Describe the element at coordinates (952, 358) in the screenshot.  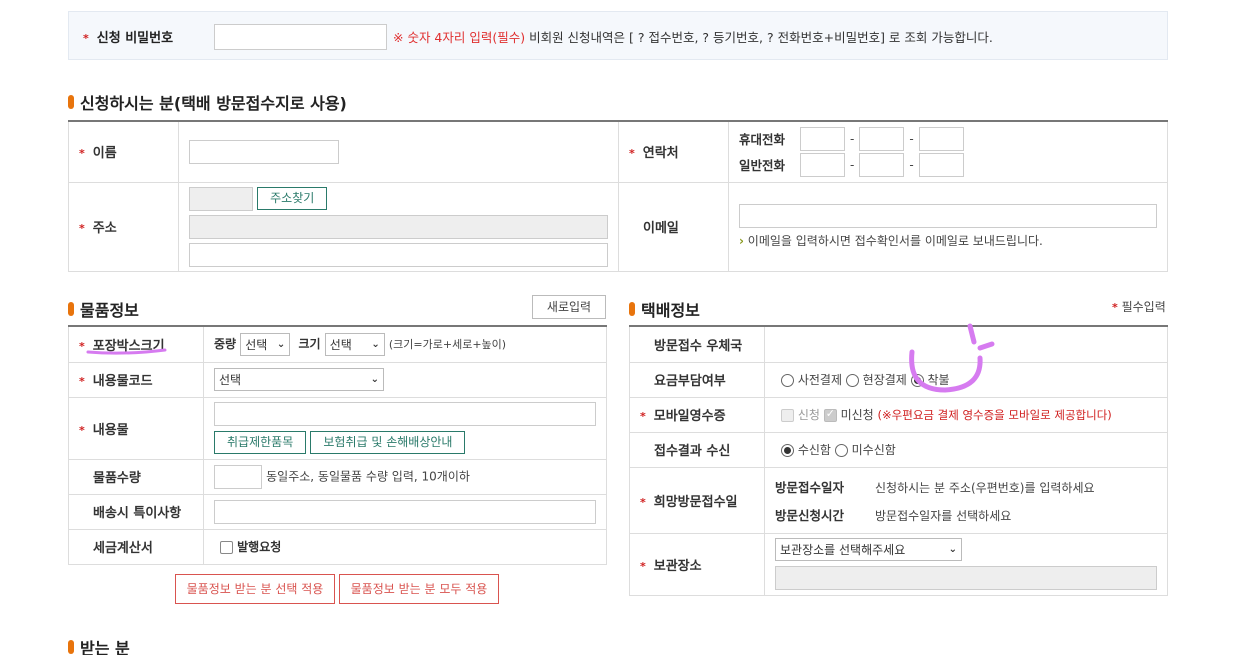
I see `highlight-annotation` at that location.